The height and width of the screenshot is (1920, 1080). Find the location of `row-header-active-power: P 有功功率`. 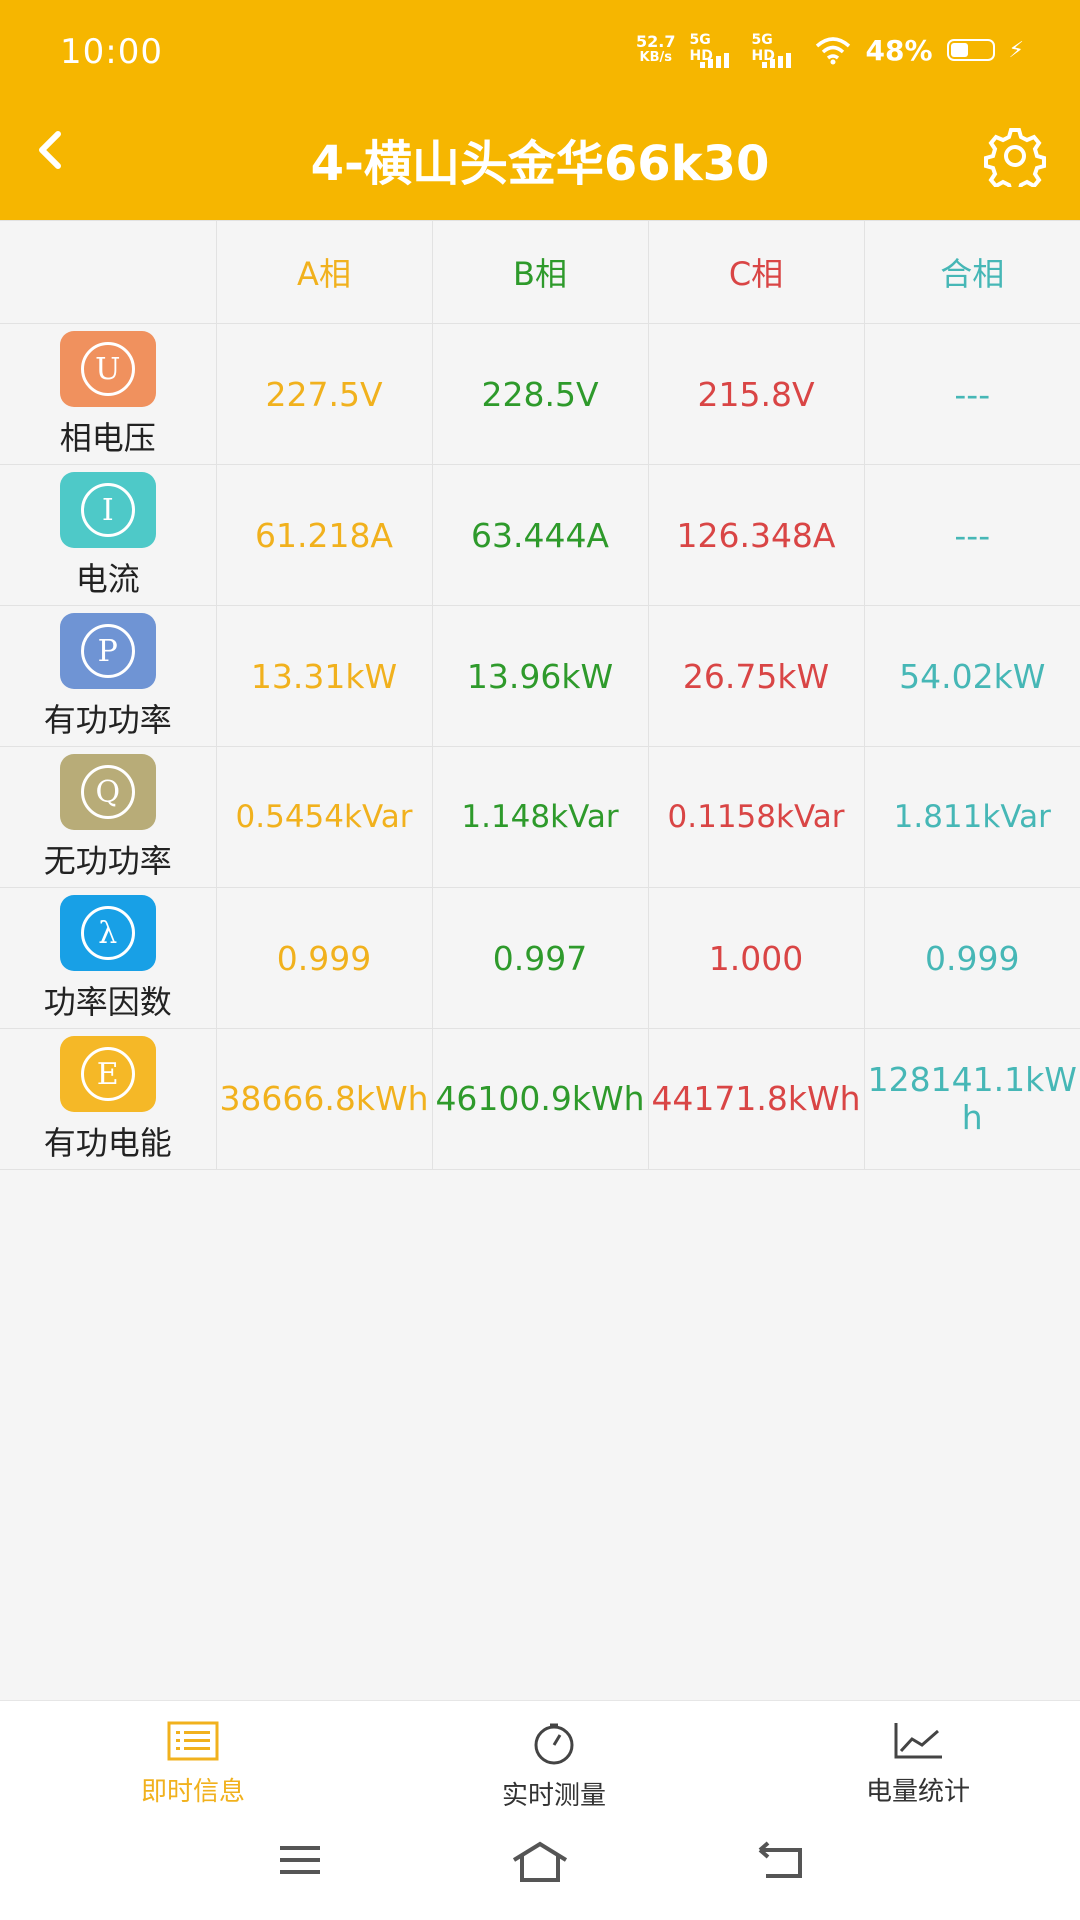

row-header-active-power: P 有功功率 is located at coordinates (108, 676).